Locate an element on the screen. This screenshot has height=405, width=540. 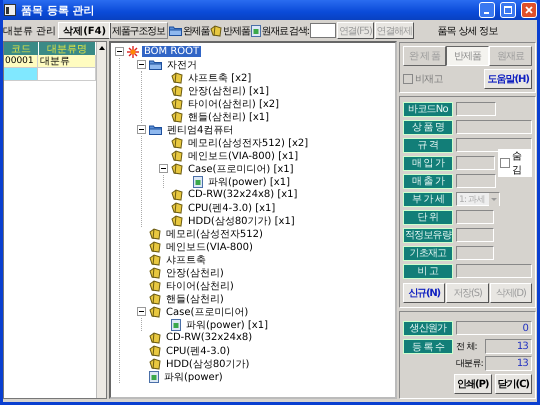
tree-item: 타이어(삼천리) is located at coordinates (200, 285).